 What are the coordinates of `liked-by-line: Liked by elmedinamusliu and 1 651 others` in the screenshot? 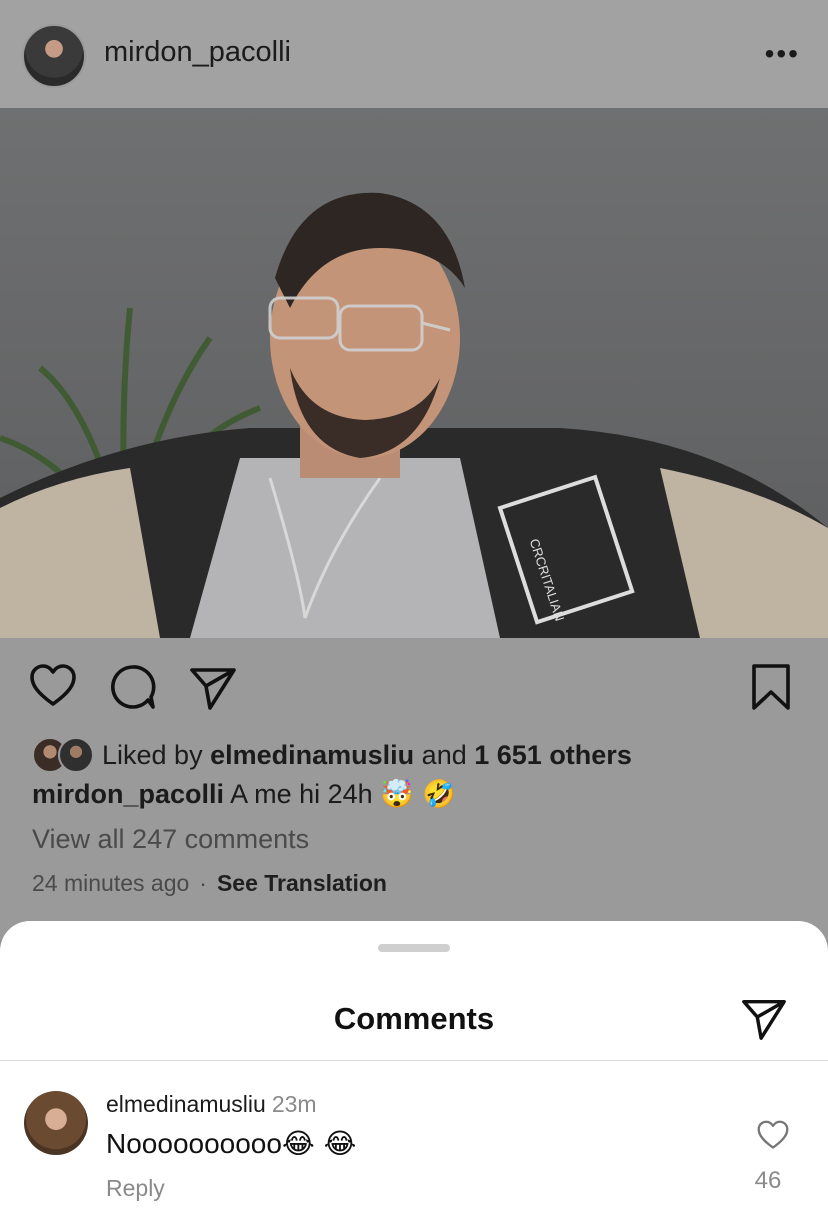 It's located at (332, 755).